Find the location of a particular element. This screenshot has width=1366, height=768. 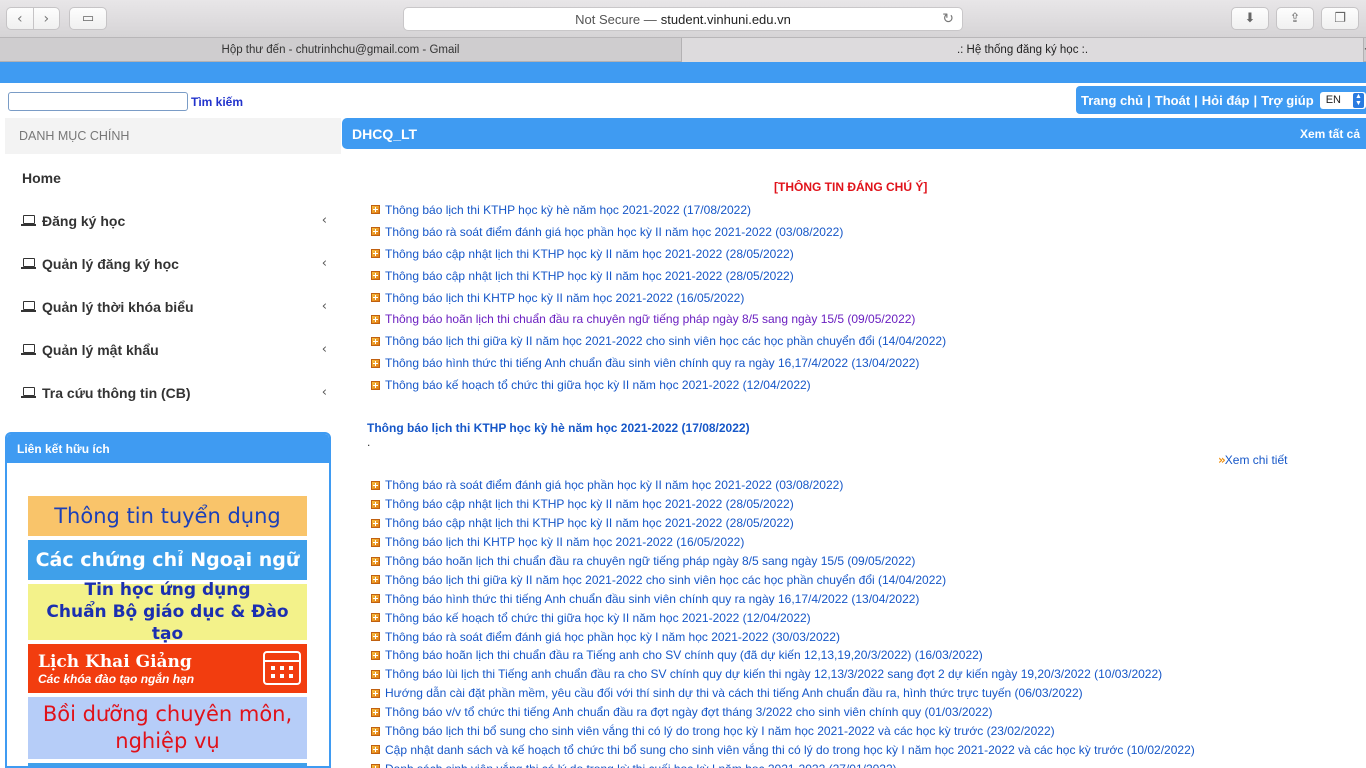

forward-icon: › is located at coordinates (47, 18).